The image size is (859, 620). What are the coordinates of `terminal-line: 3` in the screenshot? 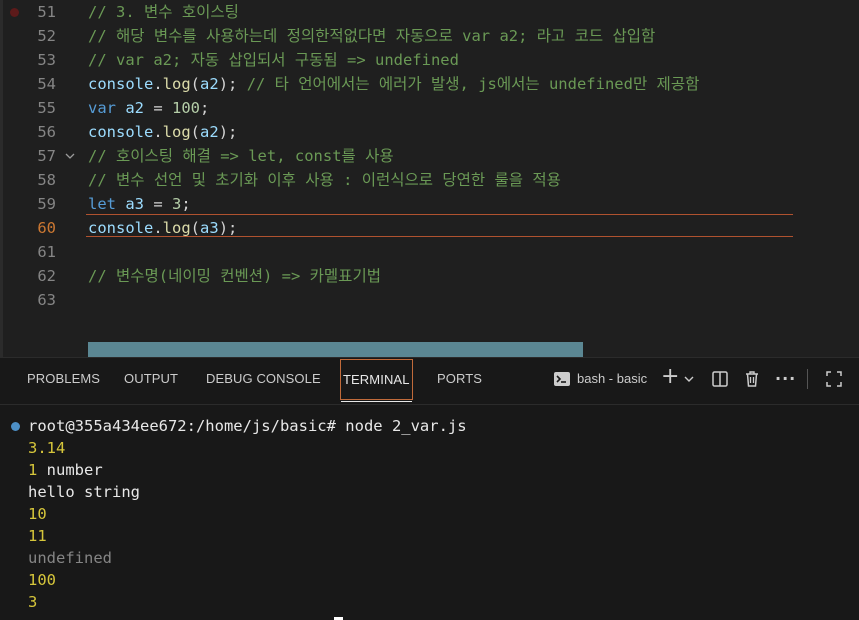 It's located at (33, 602).